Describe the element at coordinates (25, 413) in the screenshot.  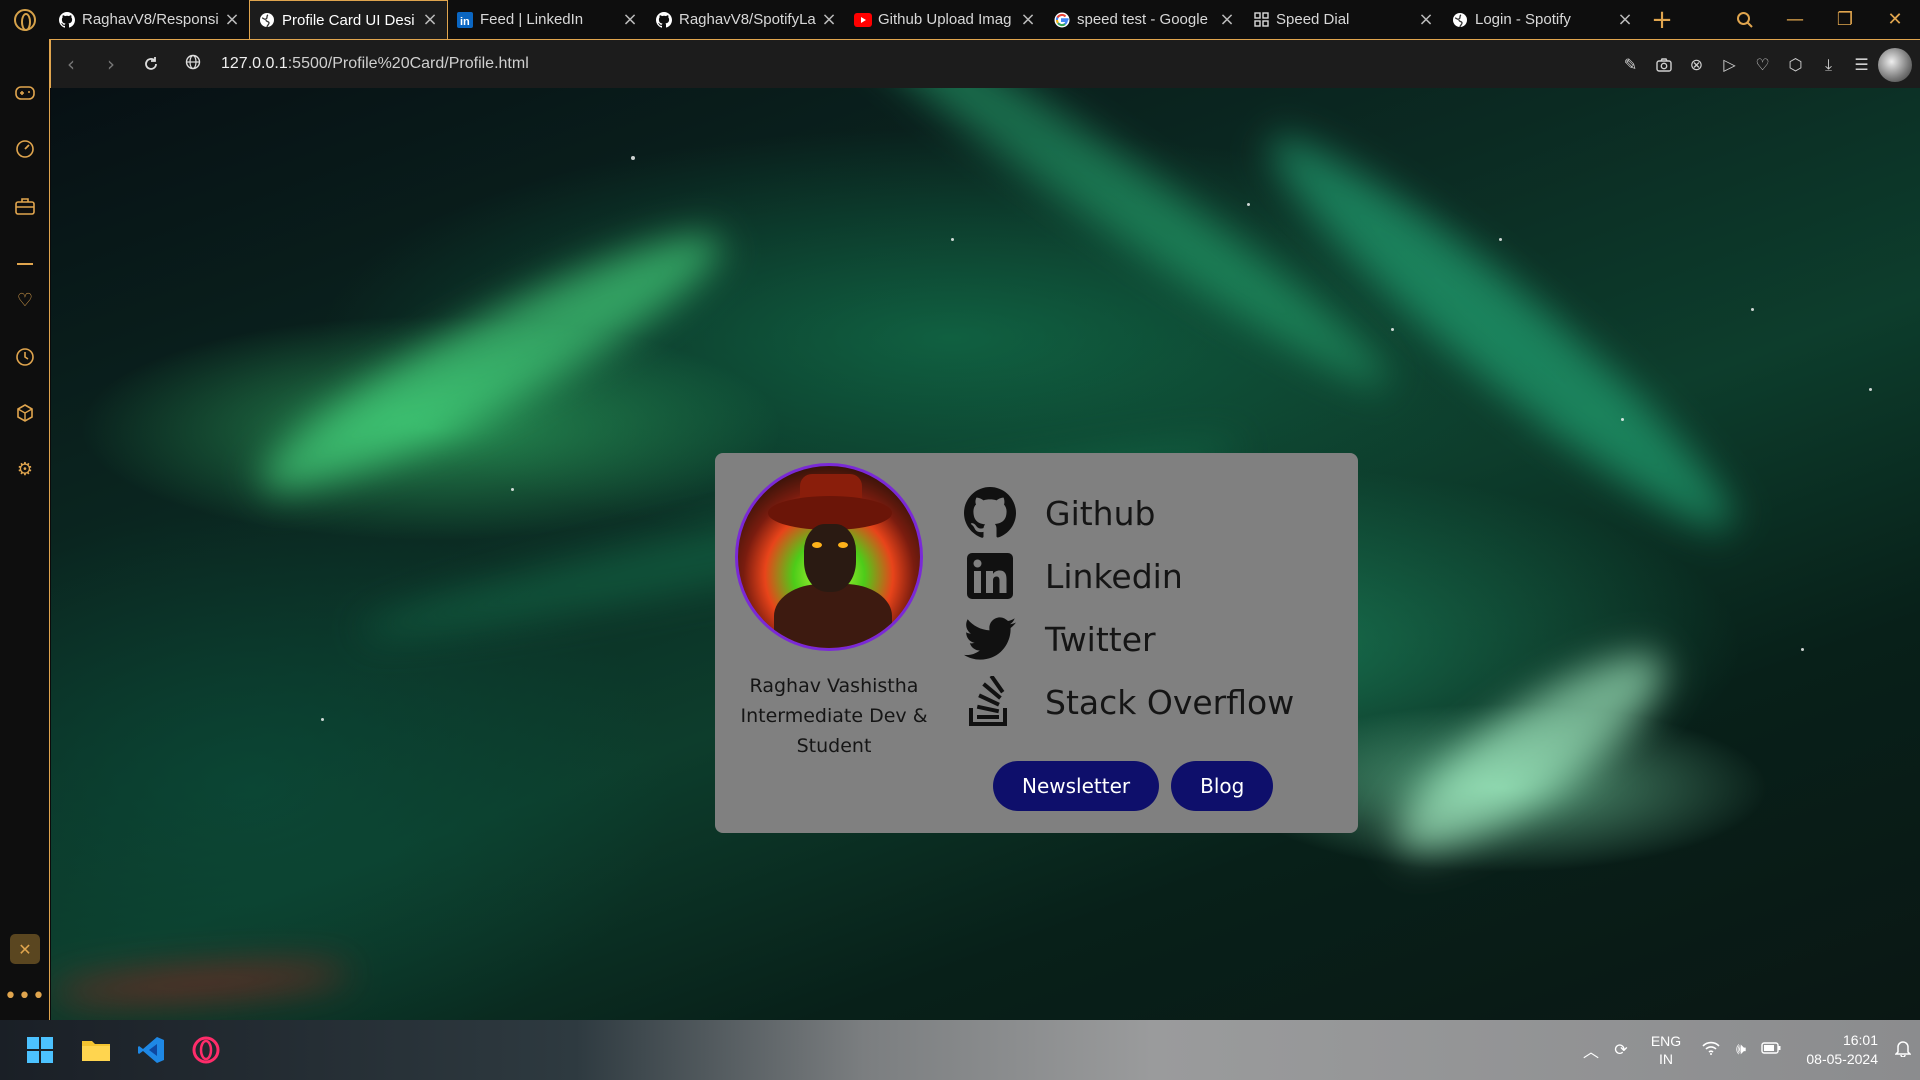
I see `extensions-cube-icon` at that location.